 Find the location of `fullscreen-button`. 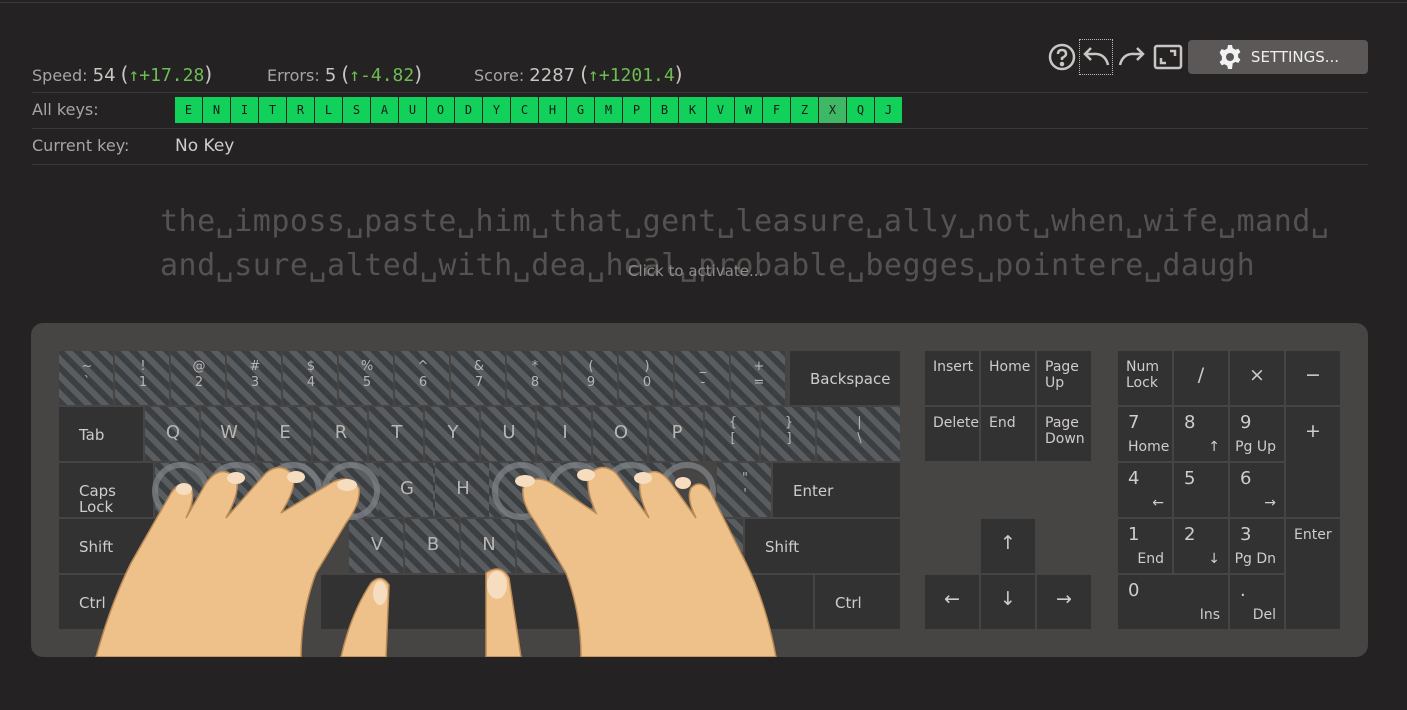

fullscreen-button is located at coordinates (1168, 57).